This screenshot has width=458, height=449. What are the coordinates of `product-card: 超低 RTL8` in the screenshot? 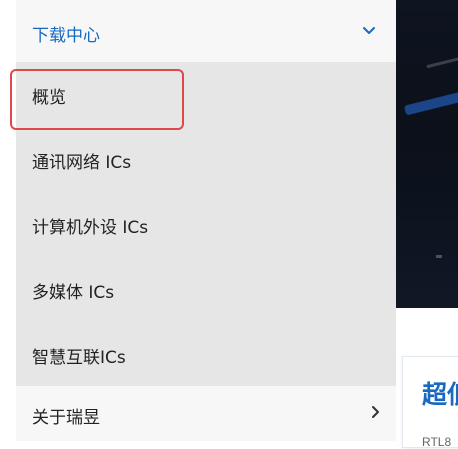 It's located at (430, 402).